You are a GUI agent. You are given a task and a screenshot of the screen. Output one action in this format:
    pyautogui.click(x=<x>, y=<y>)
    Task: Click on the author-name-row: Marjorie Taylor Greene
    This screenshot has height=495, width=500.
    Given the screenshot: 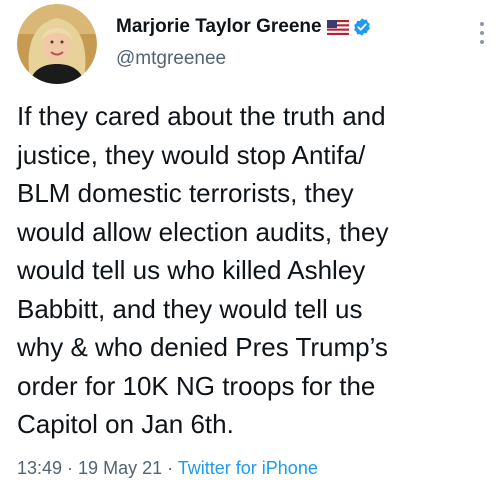 What is the action you would take?
    pyautogui.click(x=244, y=27)
    